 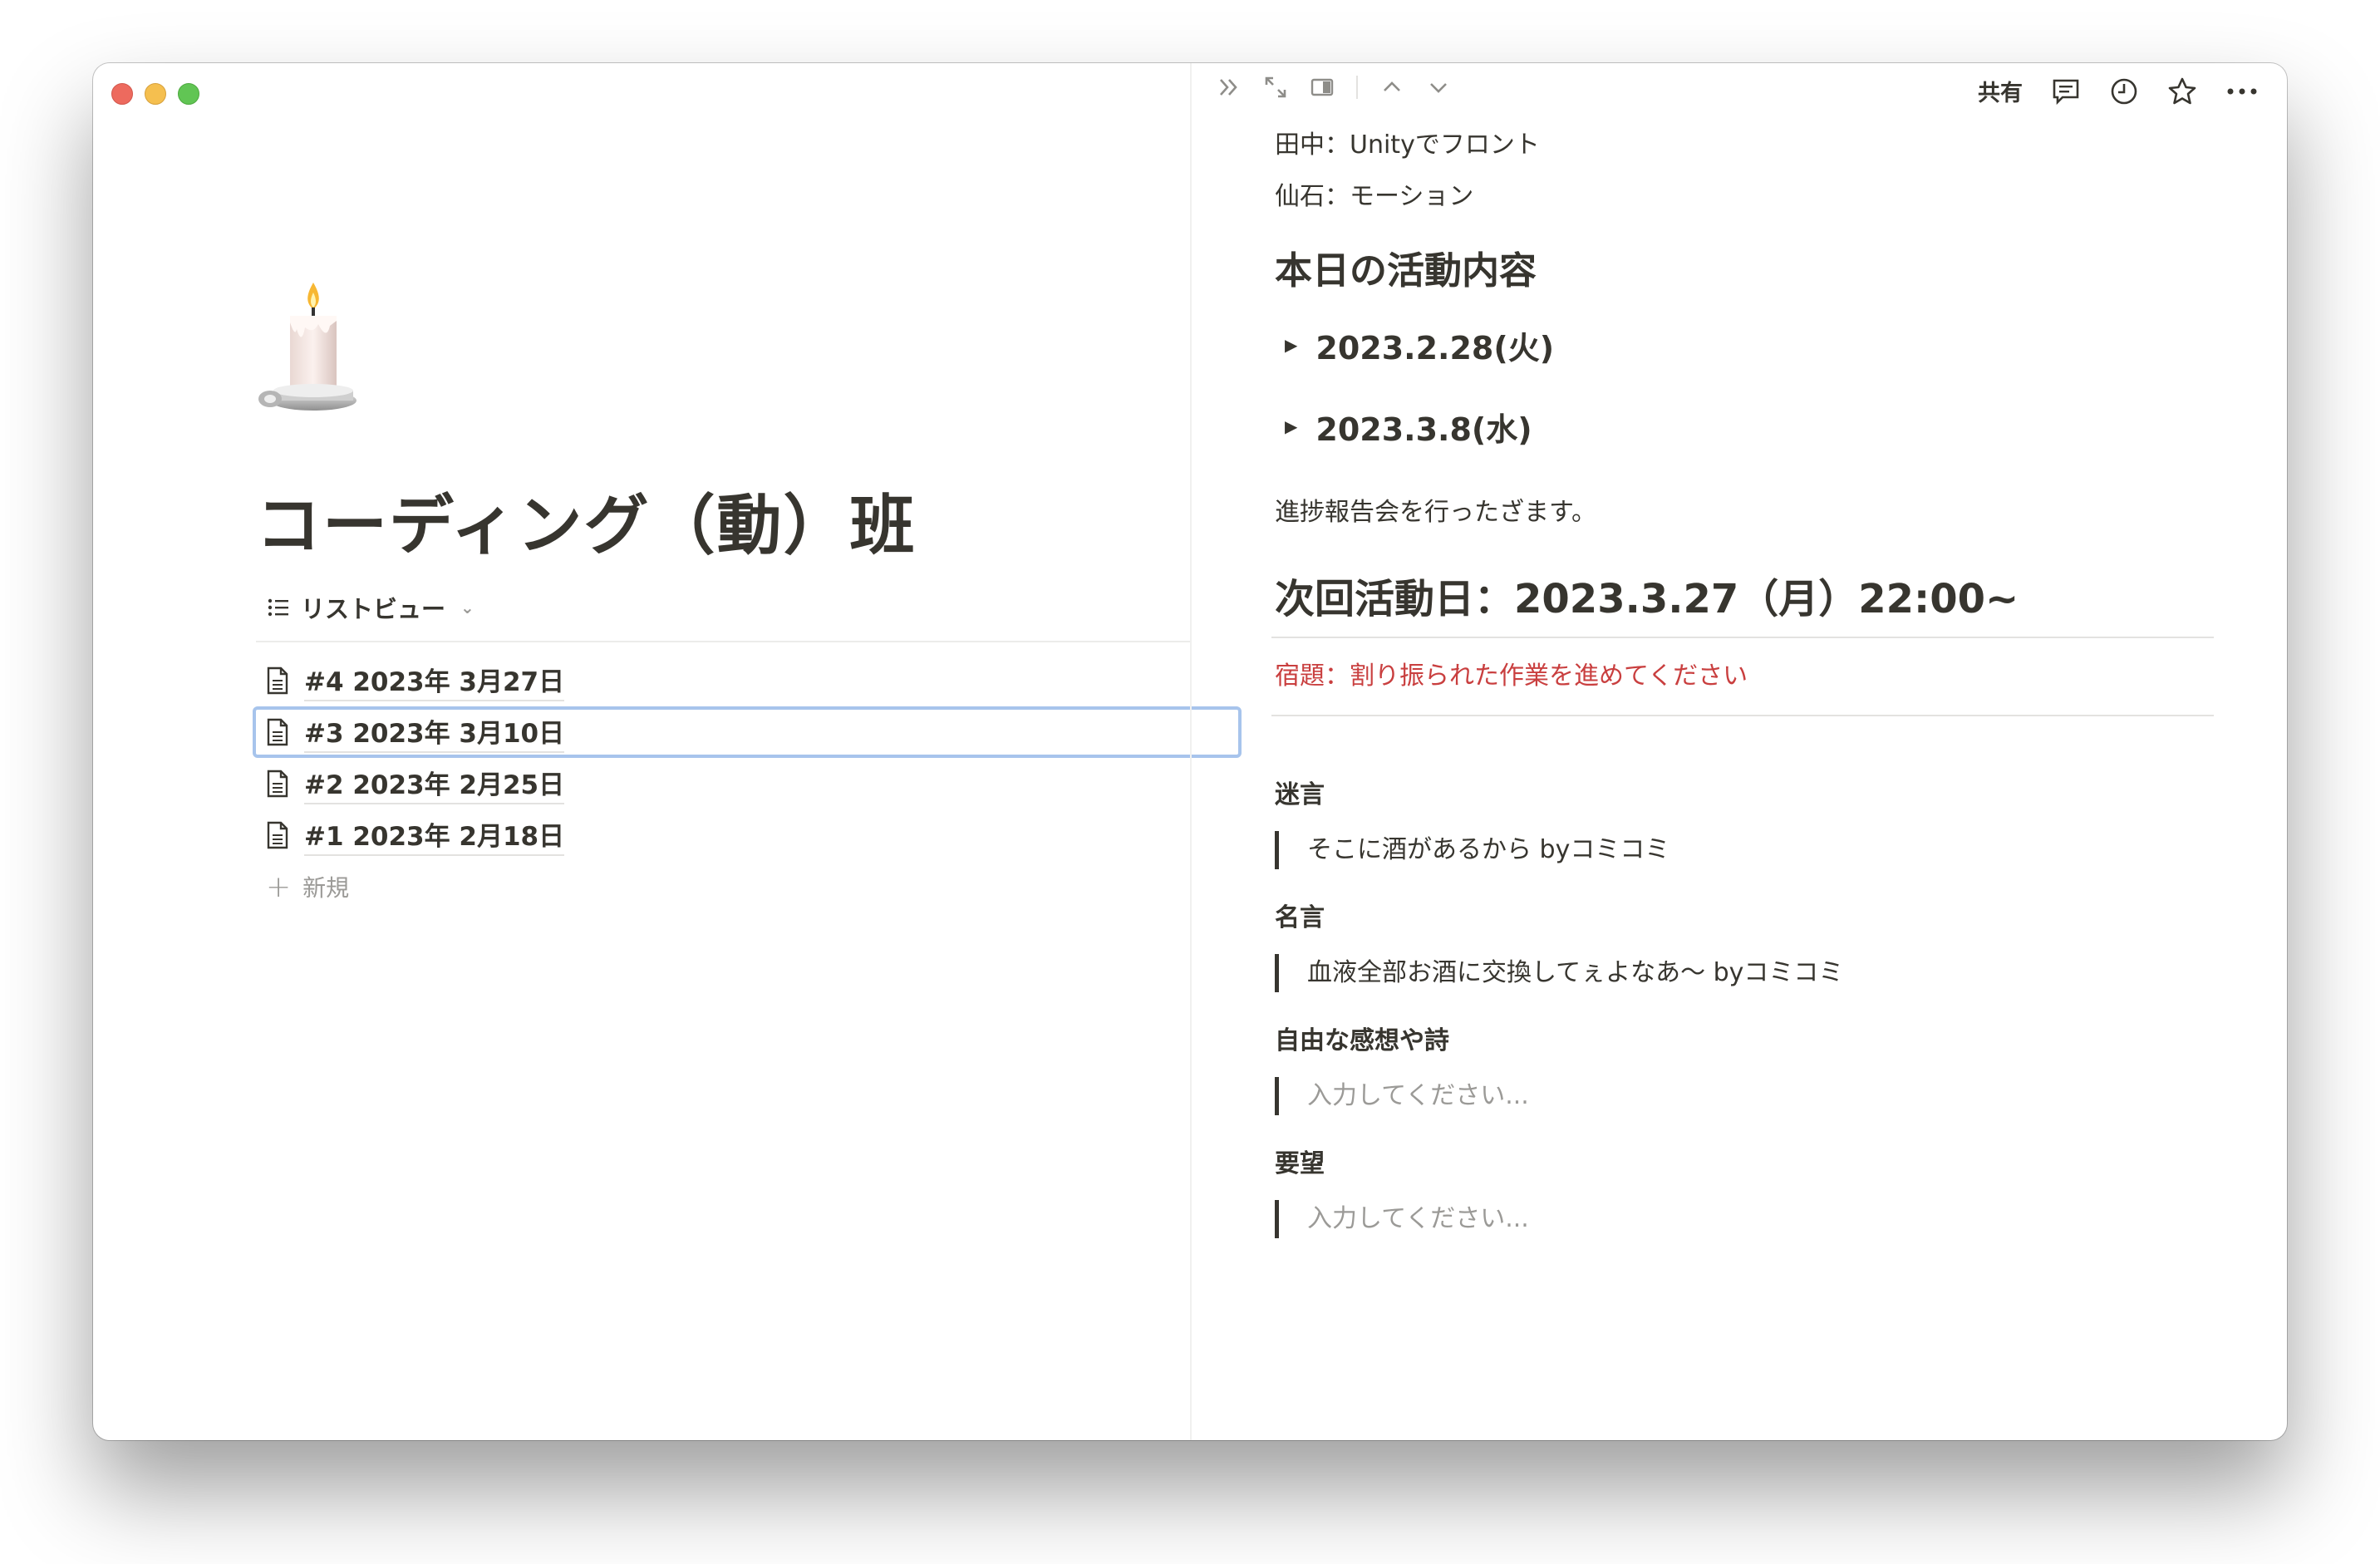 What do you see at coordinates (750, 835) in the screenshot?
I see `list-item: #1 2023年 2月18日` at bounding box center [750, 835].